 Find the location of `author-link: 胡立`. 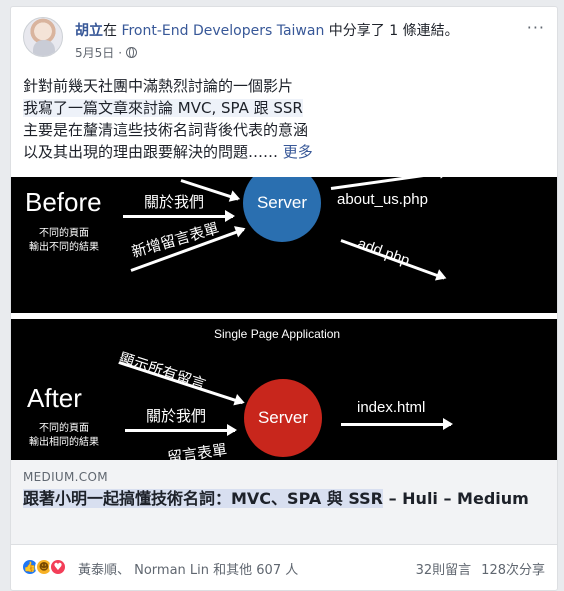

author-link: 胡立 is located at coordinates (89, 31).